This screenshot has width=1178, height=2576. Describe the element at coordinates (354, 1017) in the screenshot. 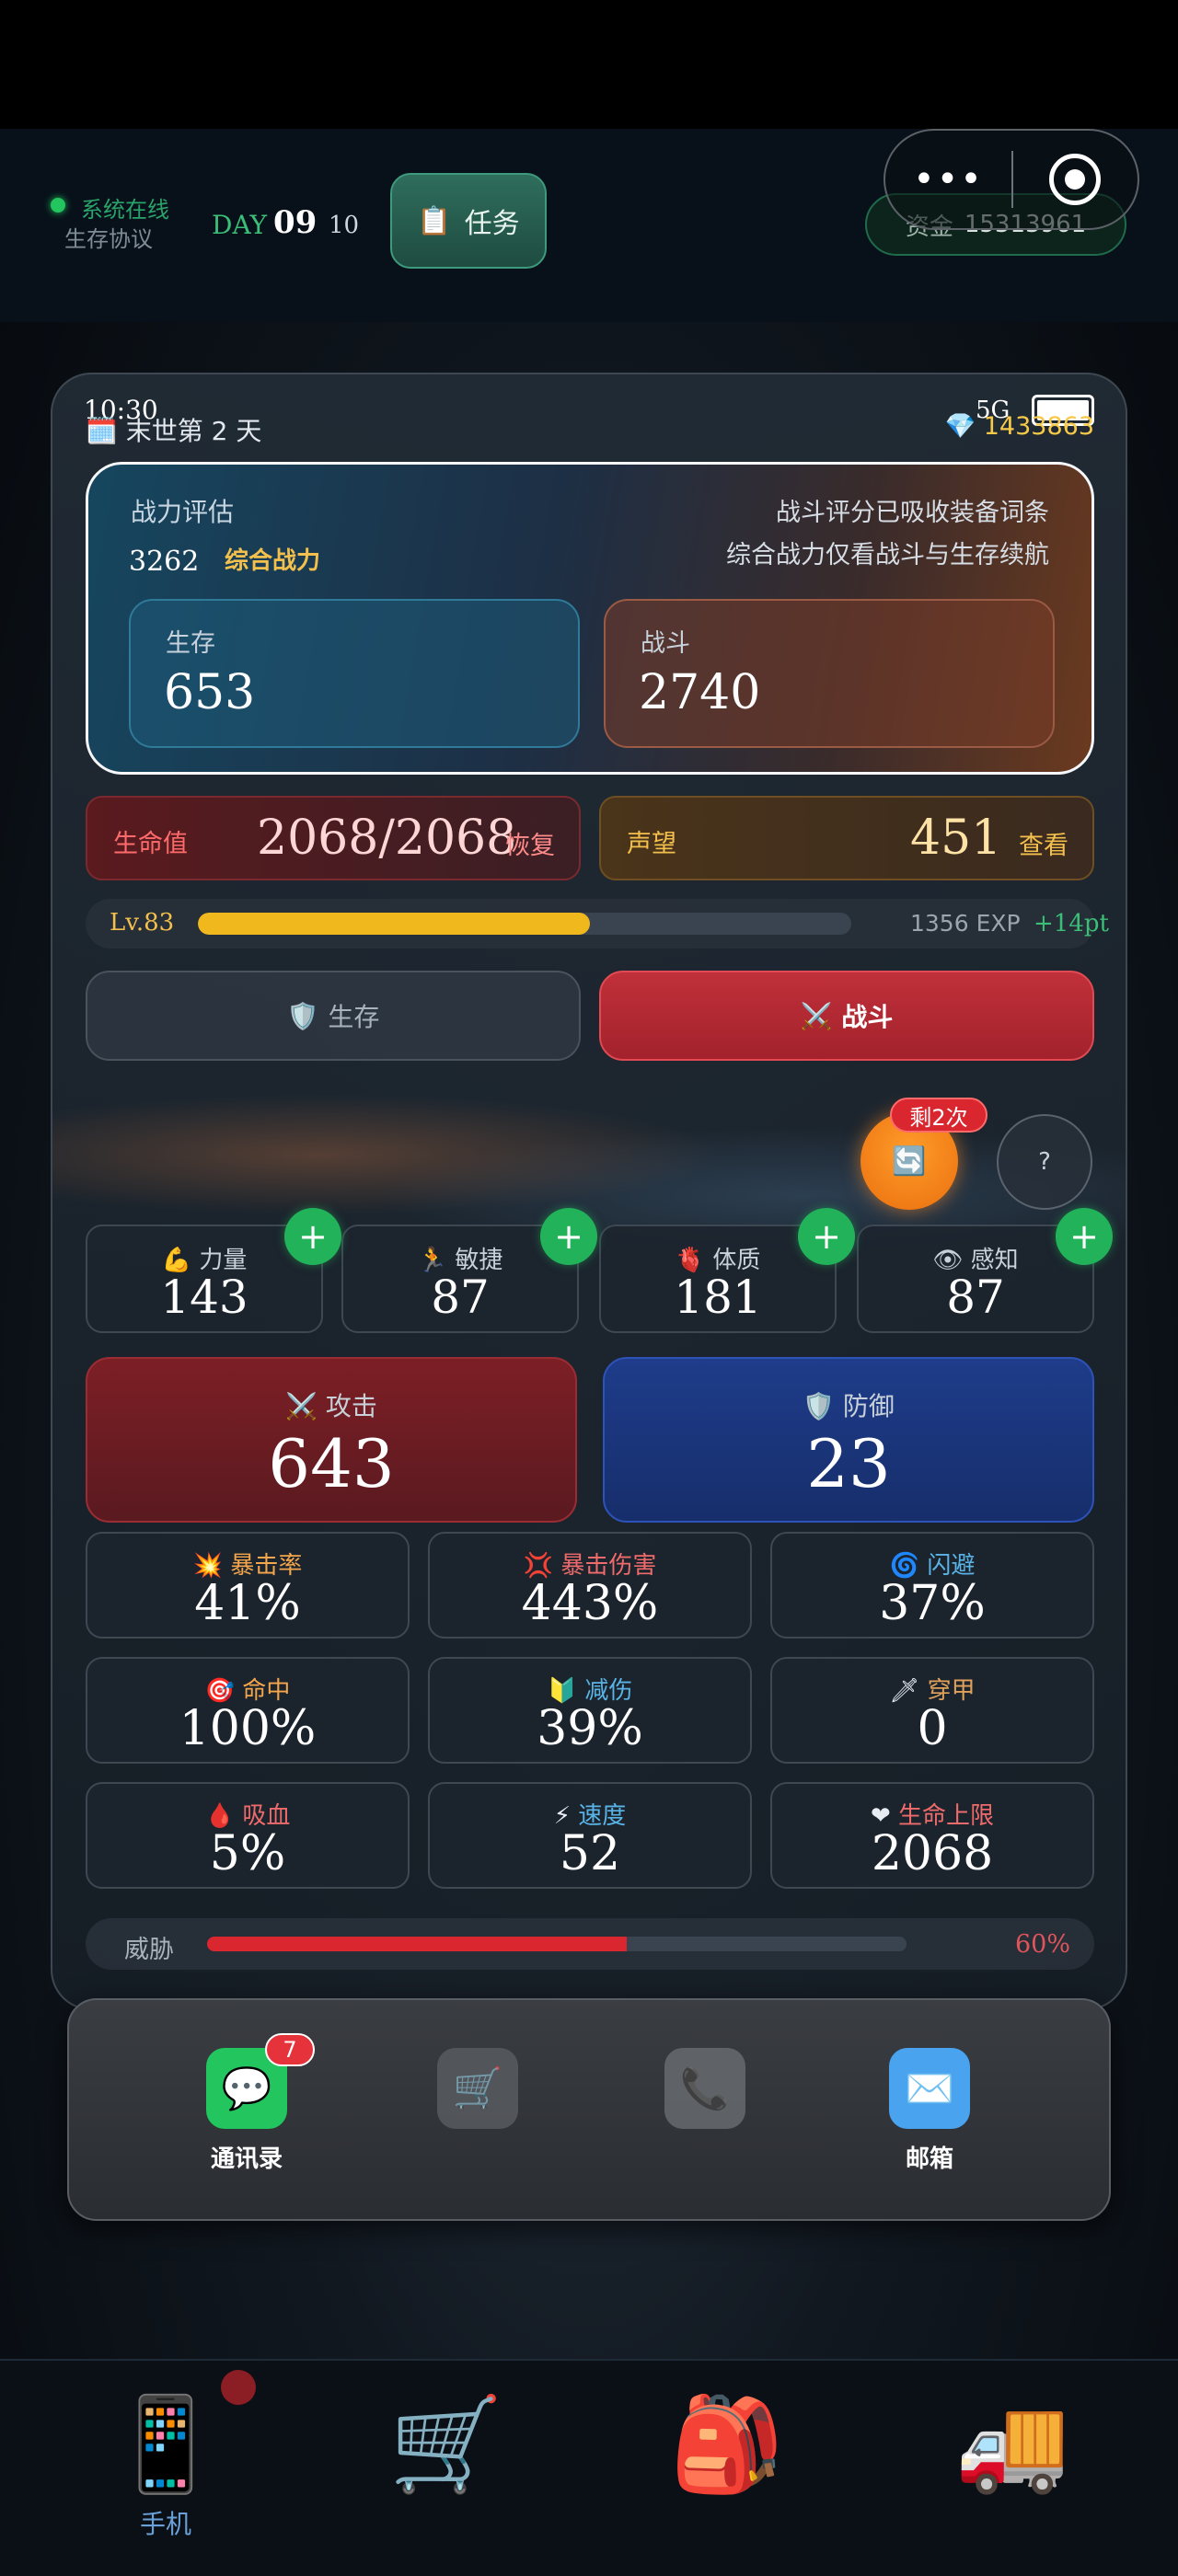

I see `survive-mode-label: 生存` at that location.